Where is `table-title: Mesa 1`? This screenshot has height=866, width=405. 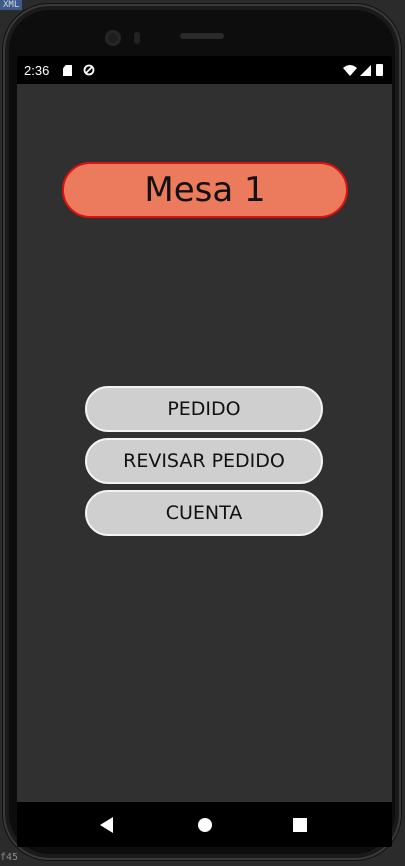
table-title: Mesa 1 is located at coordinates (205, 190).